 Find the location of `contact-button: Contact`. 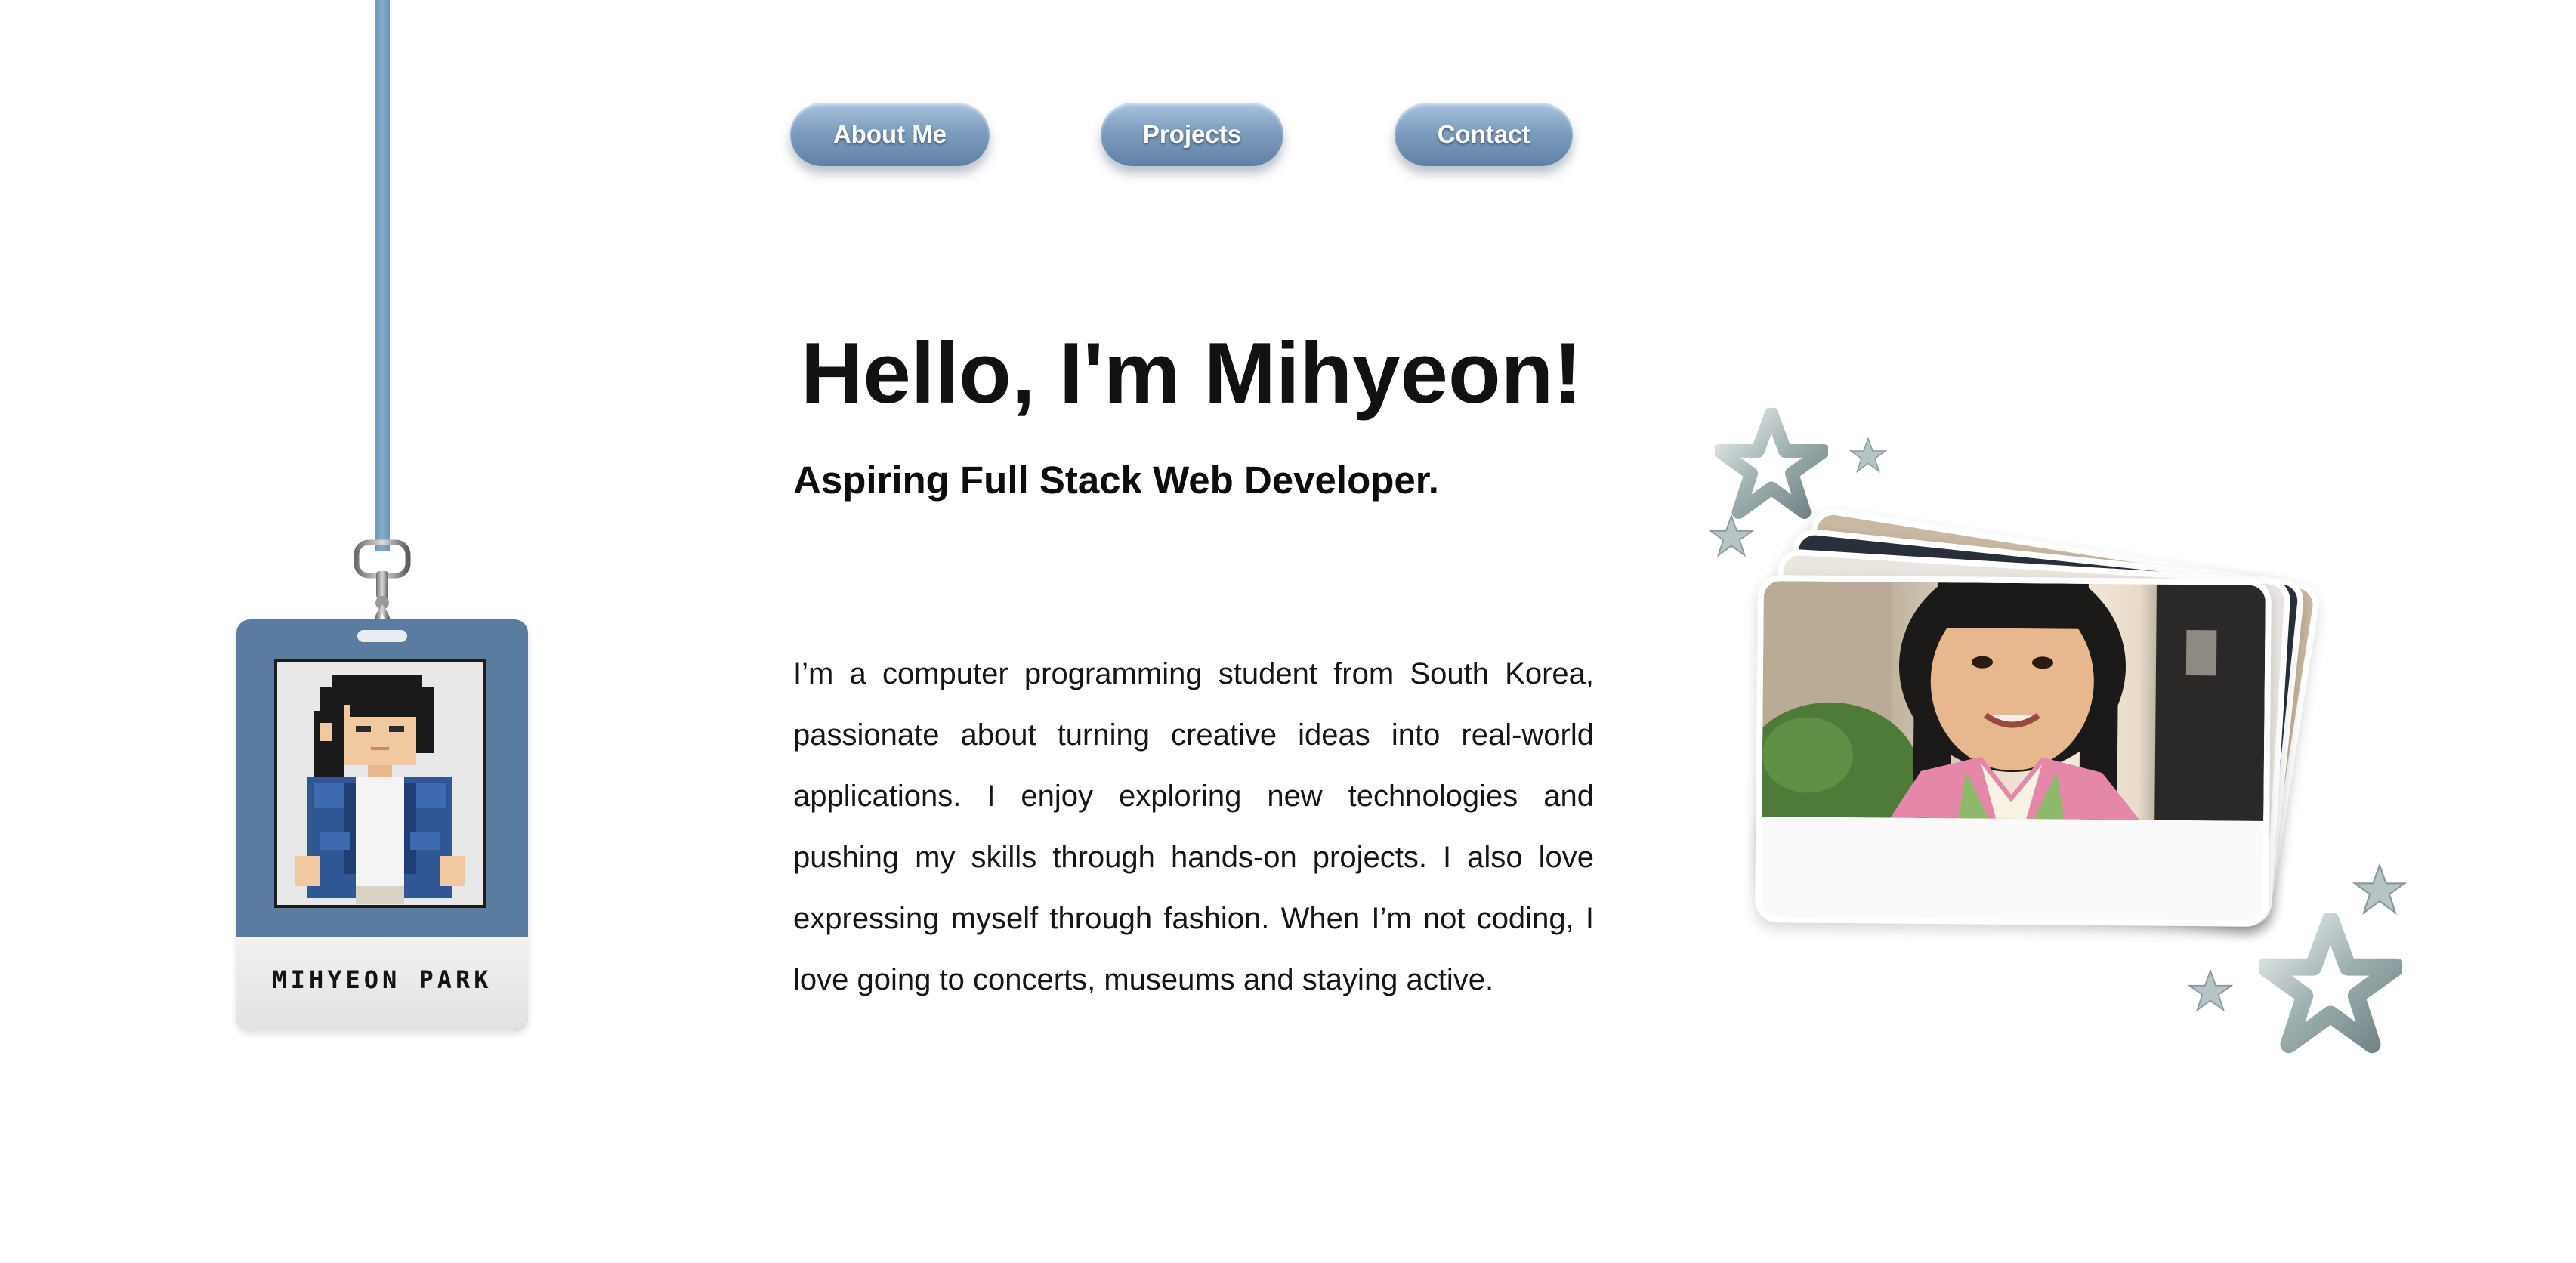

contact-button: Contact is located at coordinates (1484, 134).